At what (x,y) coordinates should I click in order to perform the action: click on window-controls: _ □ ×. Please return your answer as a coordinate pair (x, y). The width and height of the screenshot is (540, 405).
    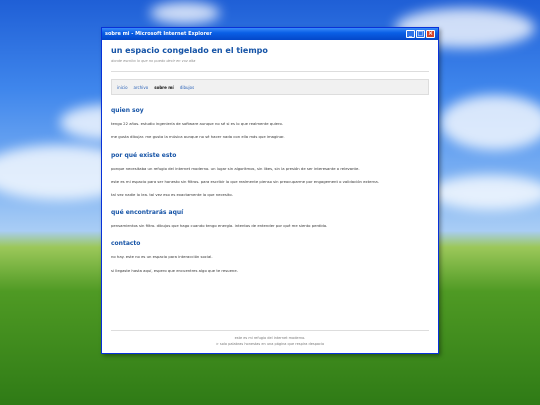
    Looking at the image, I should click on (420, 34).